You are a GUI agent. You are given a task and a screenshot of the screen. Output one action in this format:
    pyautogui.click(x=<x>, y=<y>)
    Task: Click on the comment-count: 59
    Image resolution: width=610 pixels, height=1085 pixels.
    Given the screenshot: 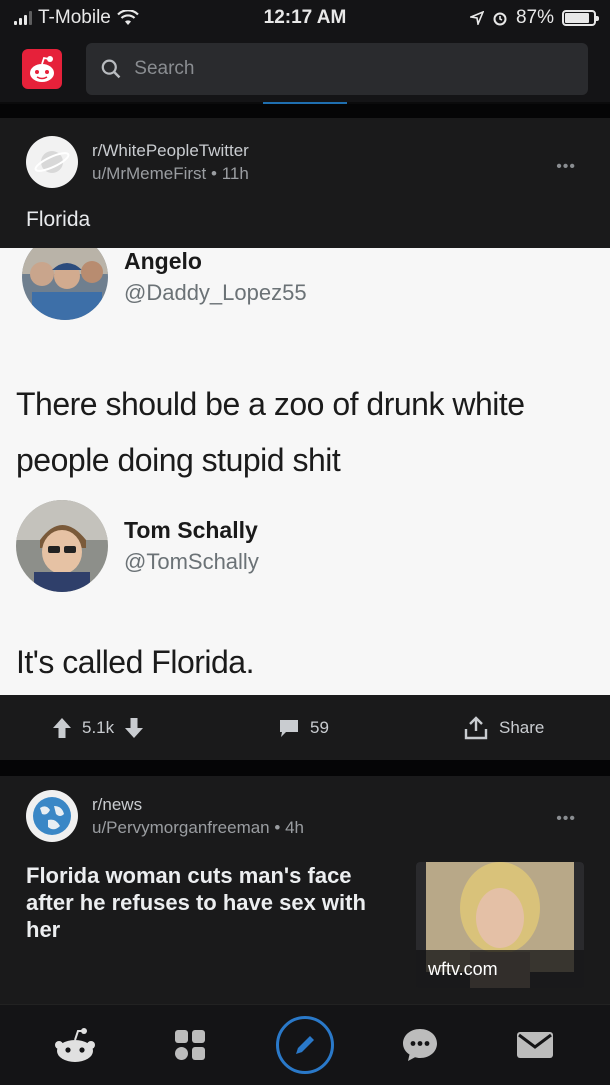 What is the action you would take?
    pyautogui.click(x=319, y=727)
    